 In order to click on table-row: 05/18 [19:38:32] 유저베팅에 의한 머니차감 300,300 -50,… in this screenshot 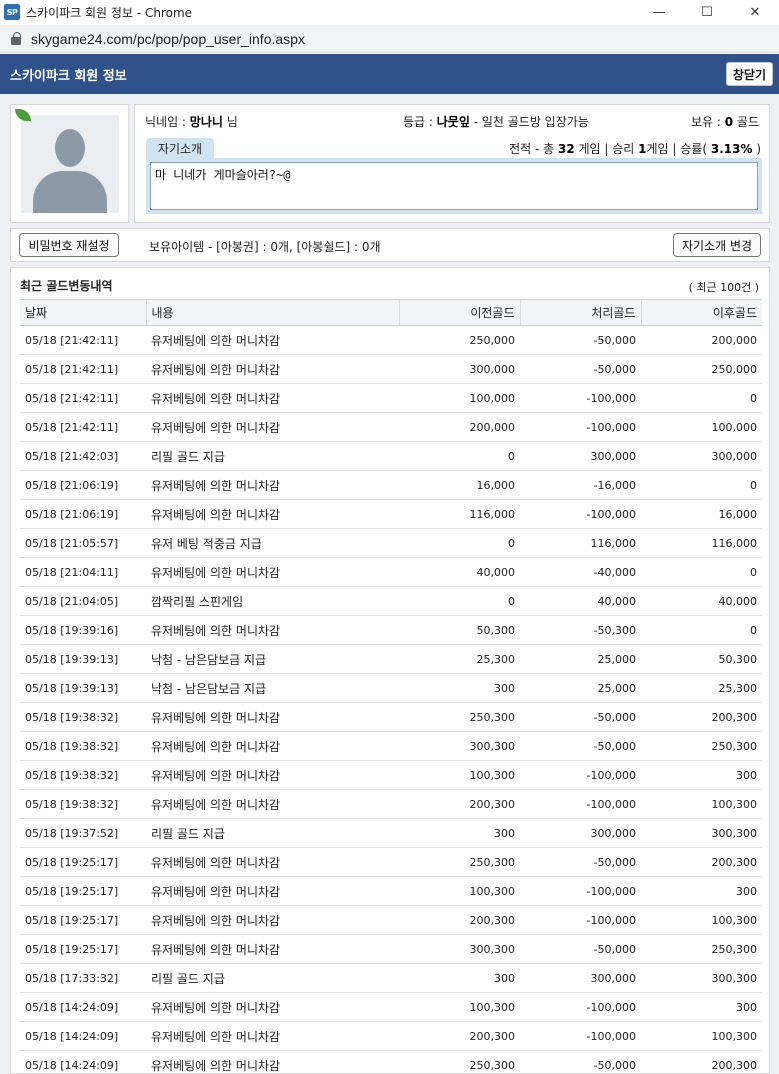, I will do `click(391, 746)`.